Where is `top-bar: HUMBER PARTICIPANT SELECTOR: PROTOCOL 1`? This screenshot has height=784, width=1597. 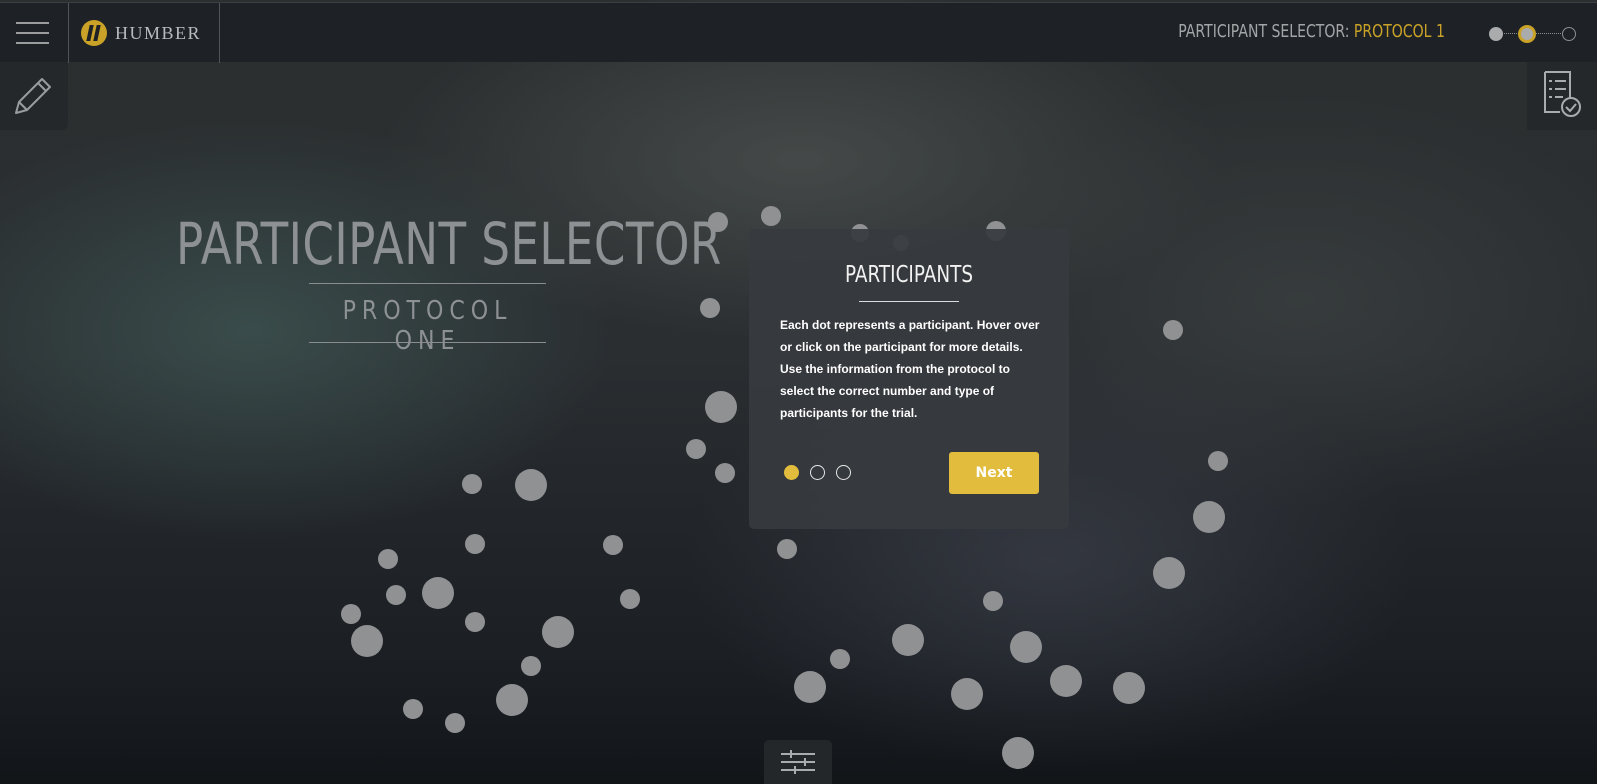 top-bar: HUMBER PARTICIPANT SELECTOR: PROTOCOL 1 is located at coordinates (798, 32).